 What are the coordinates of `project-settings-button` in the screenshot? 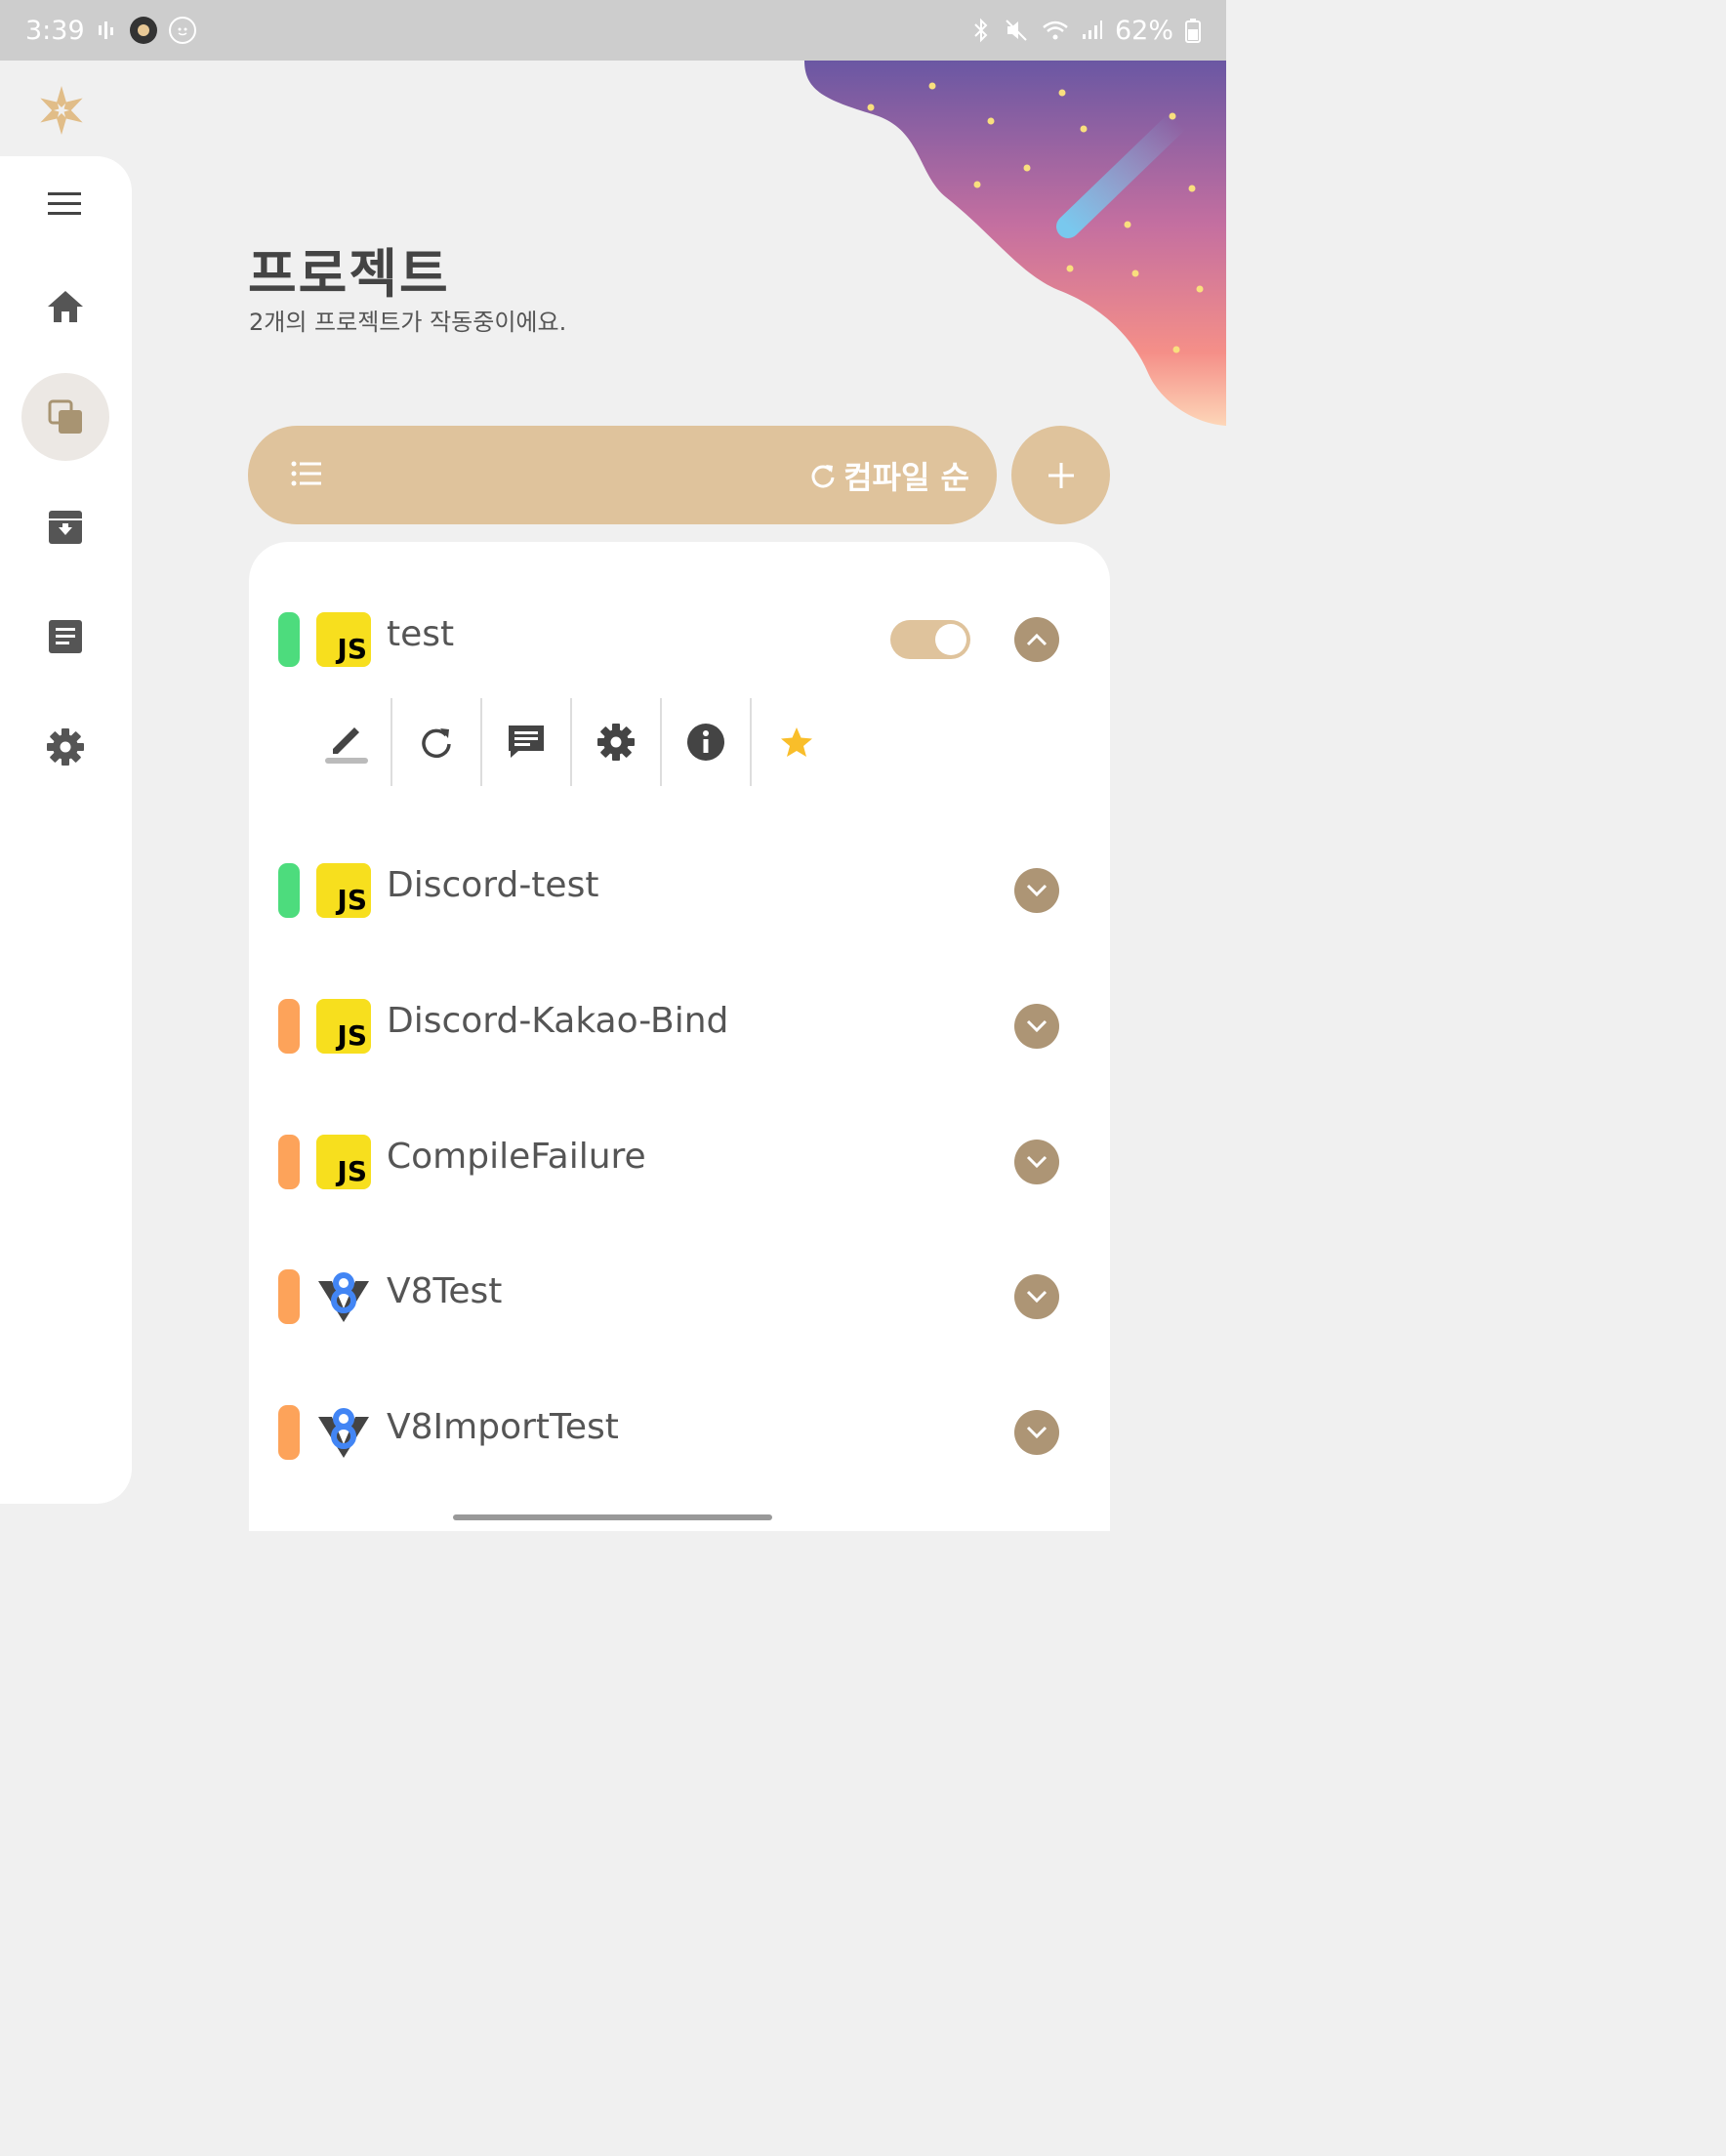 It's located at (617, 742).